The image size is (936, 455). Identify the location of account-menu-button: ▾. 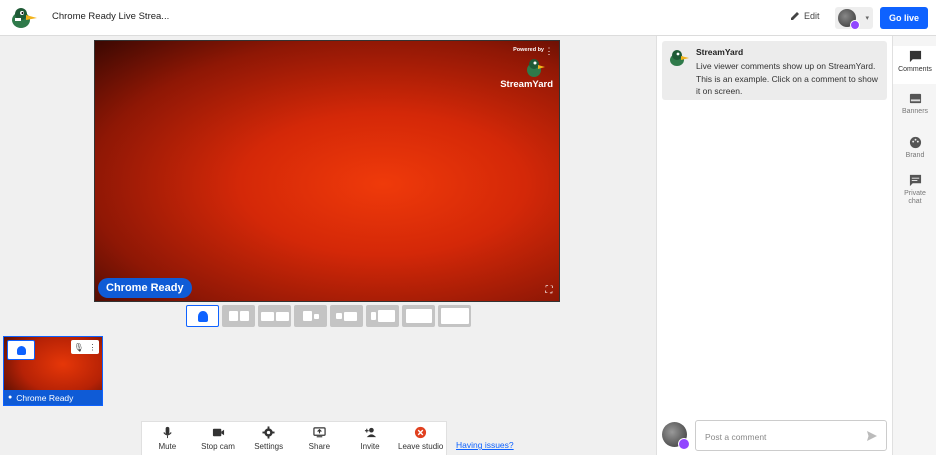
(854, 18).